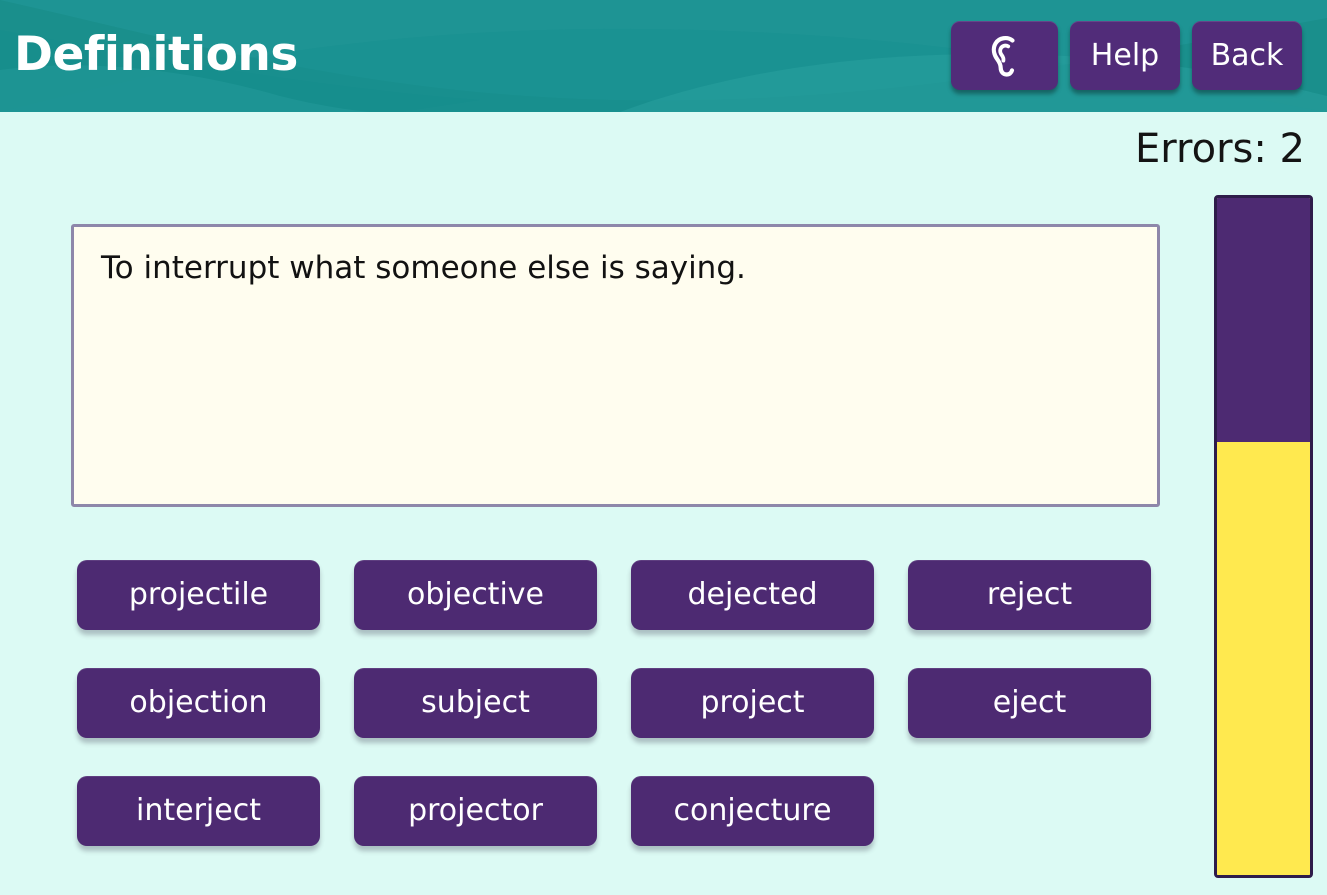  I want to click on word-button-dejected: dejected, so click(752, 595).